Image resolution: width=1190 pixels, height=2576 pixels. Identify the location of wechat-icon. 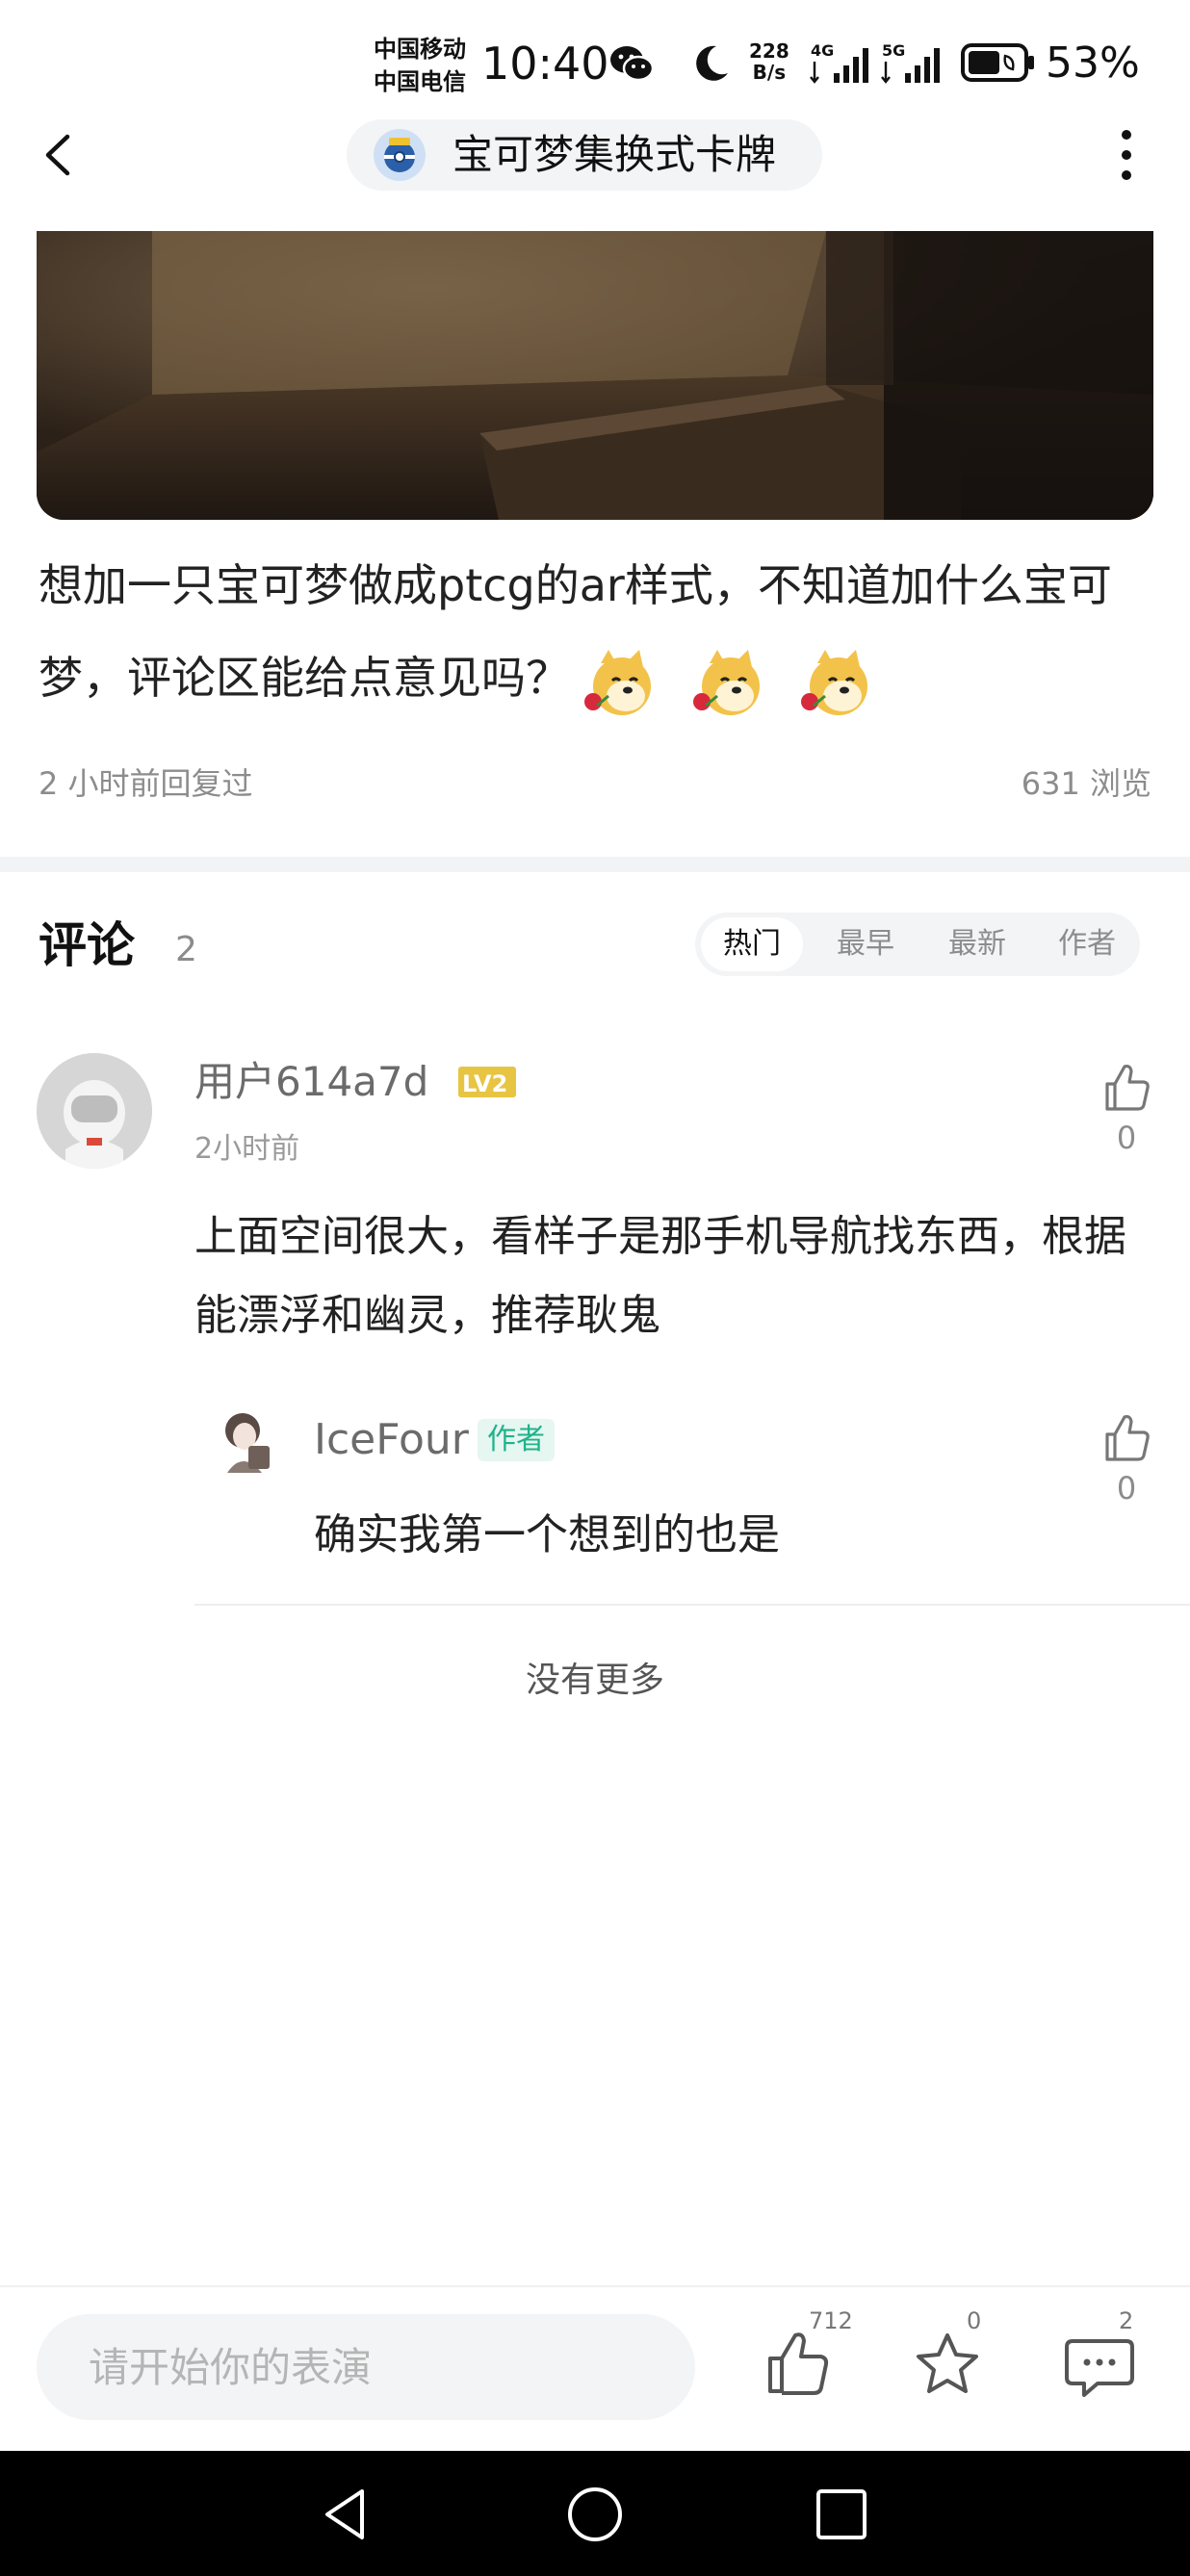
(633, 64).